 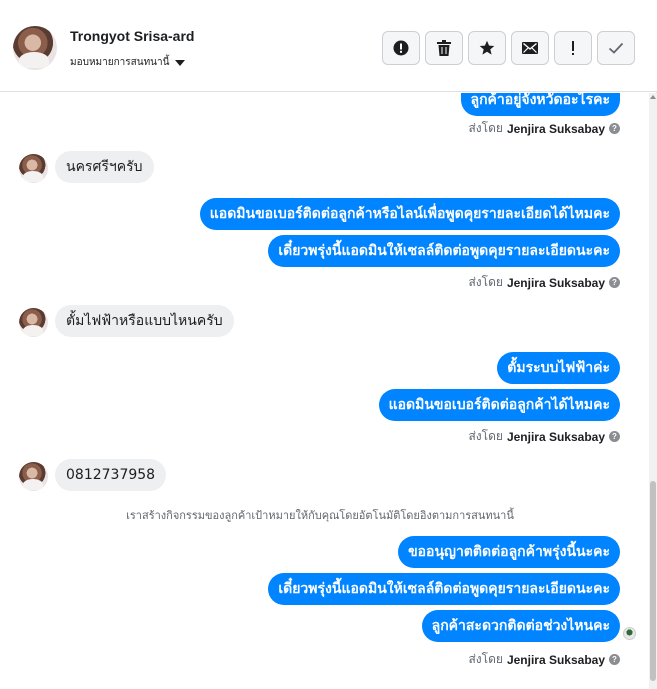 What do you see at coordinates (520, 626) in the screenshot?
I see `outgoing-message: ลูกค้าสะดวกติดต่อช่วงไหนคะ` at bounding box center [520, 626].